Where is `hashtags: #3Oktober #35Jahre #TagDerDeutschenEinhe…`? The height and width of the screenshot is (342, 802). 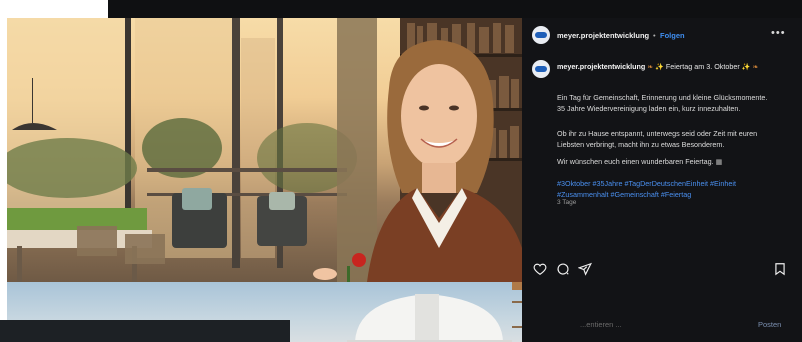 hashtags: #3Oktober #35Jahre #TagDerDeutschenEinhe… is located at coordinates (664, 189).